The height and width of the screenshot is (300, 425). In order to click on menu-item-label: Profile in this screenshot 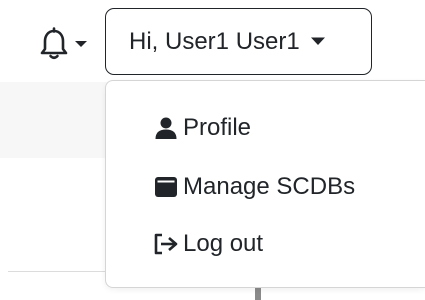, I will do `click(217, 127)`.